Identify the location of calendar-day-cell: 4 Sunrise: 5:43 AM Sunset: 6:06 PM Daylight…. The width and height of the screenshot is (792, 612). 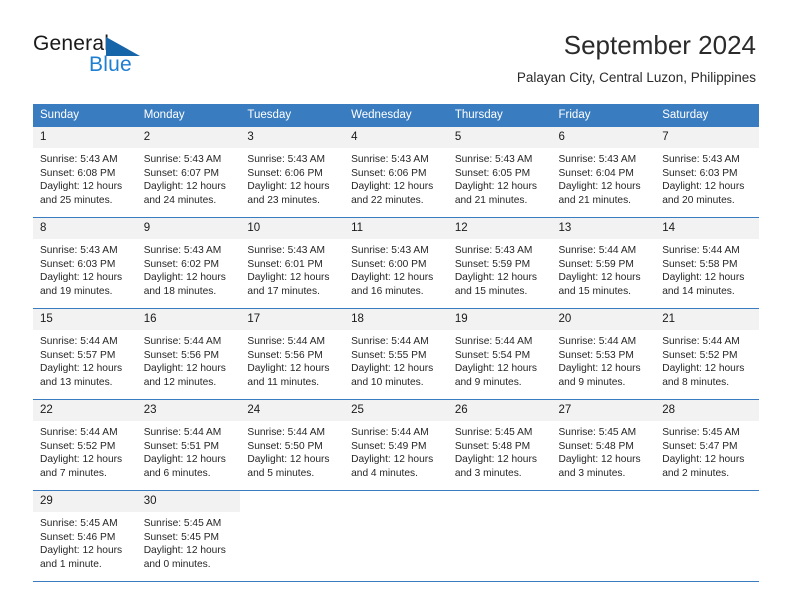
(396, 172).